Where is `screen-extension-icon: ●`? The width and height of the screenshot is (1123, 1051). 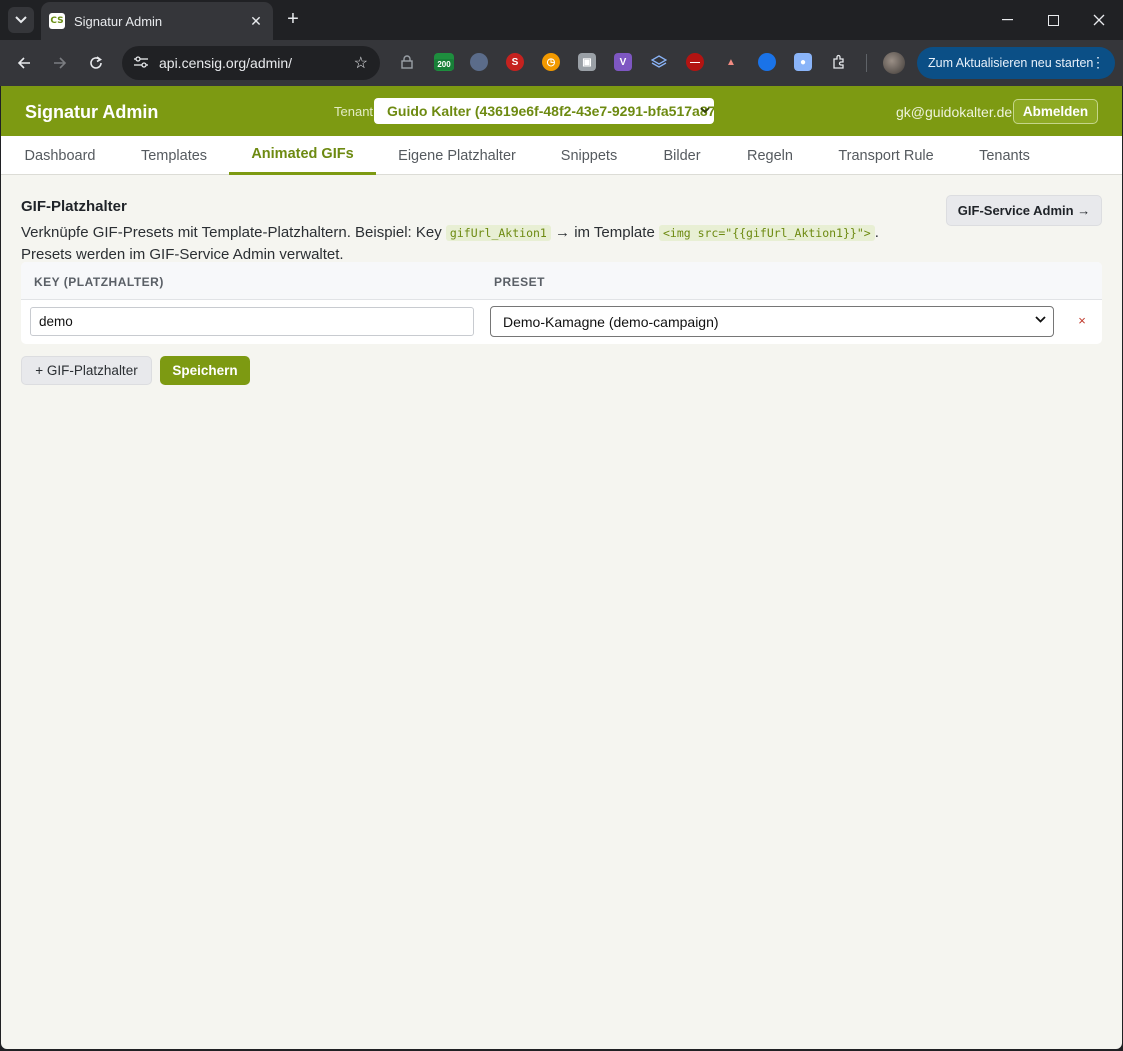 screen-extension-icon: ● is located at coordinates (803, 62).